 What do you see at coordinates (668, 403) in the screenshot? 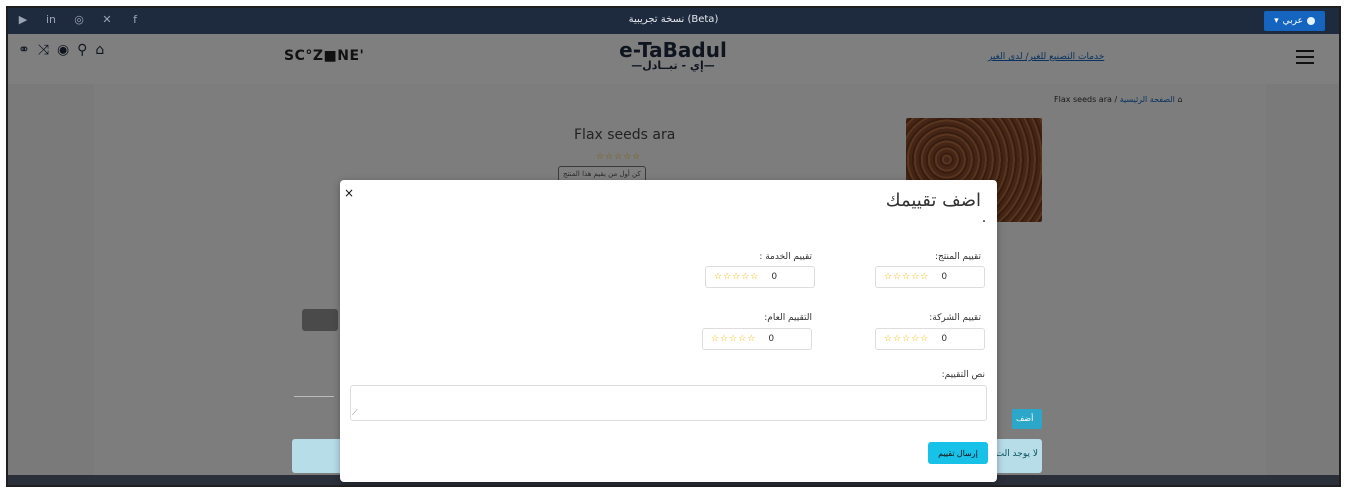
I see `review-text-field` at bounding box center [668, 403].